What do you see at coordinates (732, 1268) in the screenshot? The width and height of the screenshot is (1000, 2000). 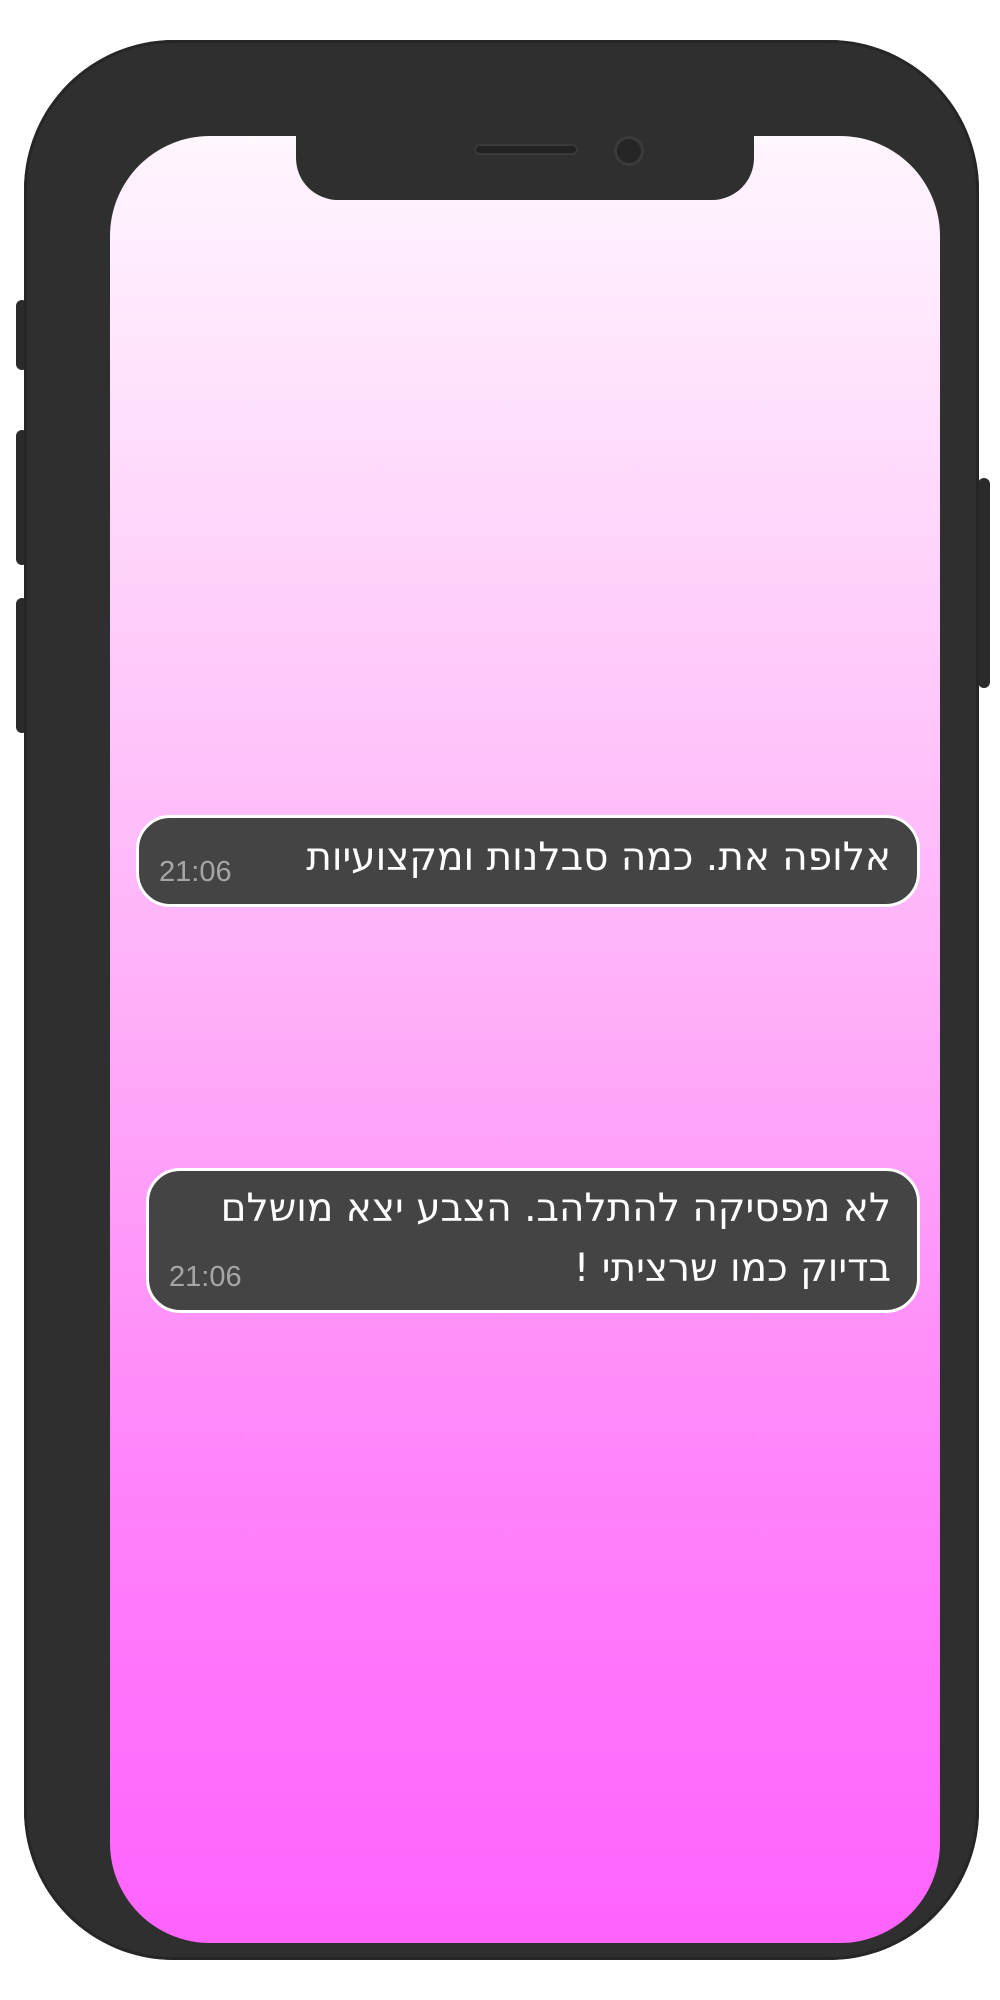 I see `message-line: בדיוק כמו שרציתי !` at bounding box center [732, 1268].